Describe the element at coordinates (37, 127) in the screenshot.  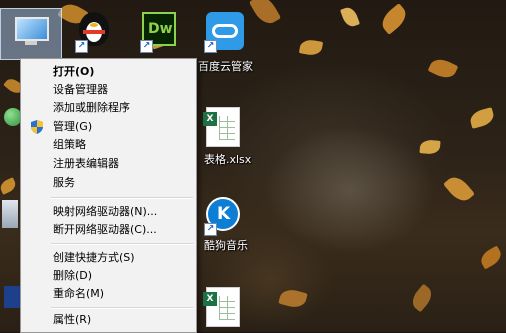
I see `uac-shield-icon` at that location.